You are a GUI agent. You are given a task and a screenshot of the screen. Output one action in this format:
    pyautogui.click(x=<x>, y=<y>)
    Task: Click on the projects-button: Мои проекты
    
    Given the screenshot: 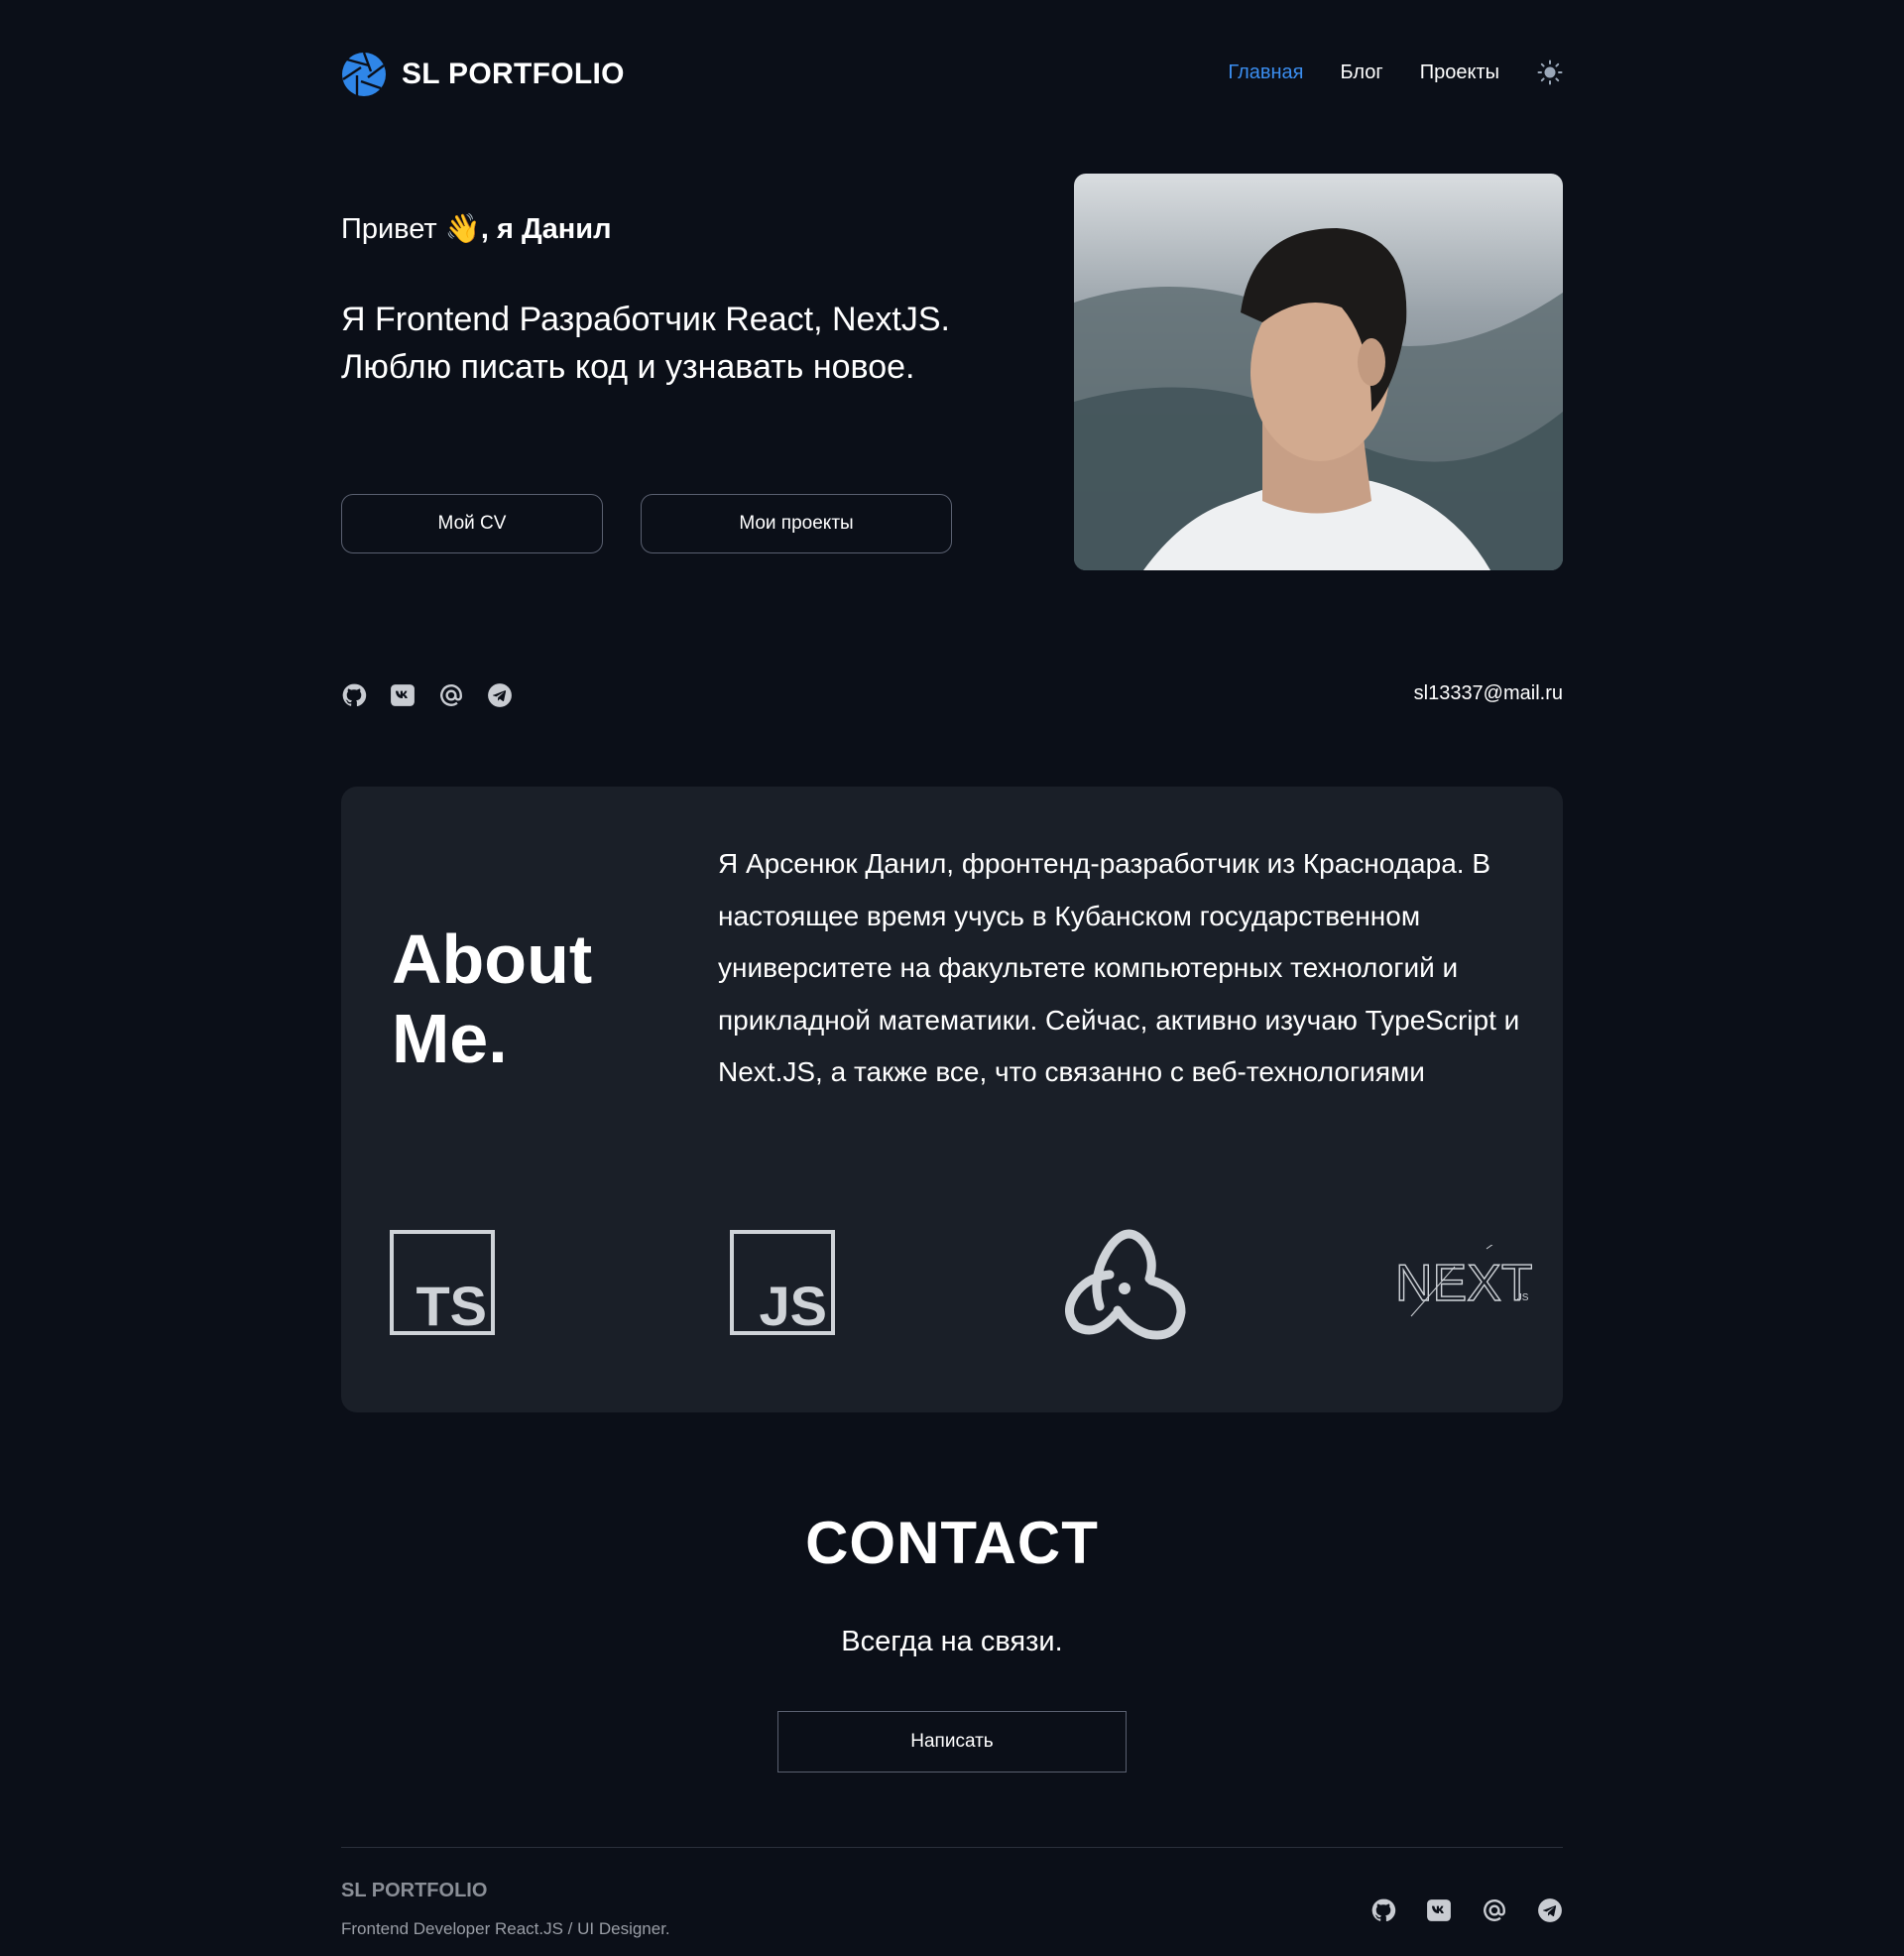 What is the action you would take?
    pyautogui.click(x=796, y=523)
    